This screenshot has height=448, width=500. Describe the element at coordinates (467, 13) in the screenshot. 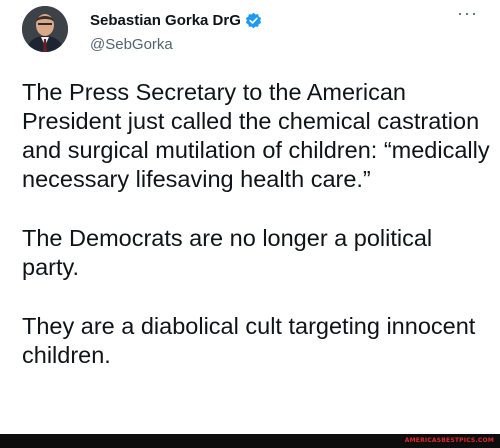

I see `more-options-button: ···` at that location.